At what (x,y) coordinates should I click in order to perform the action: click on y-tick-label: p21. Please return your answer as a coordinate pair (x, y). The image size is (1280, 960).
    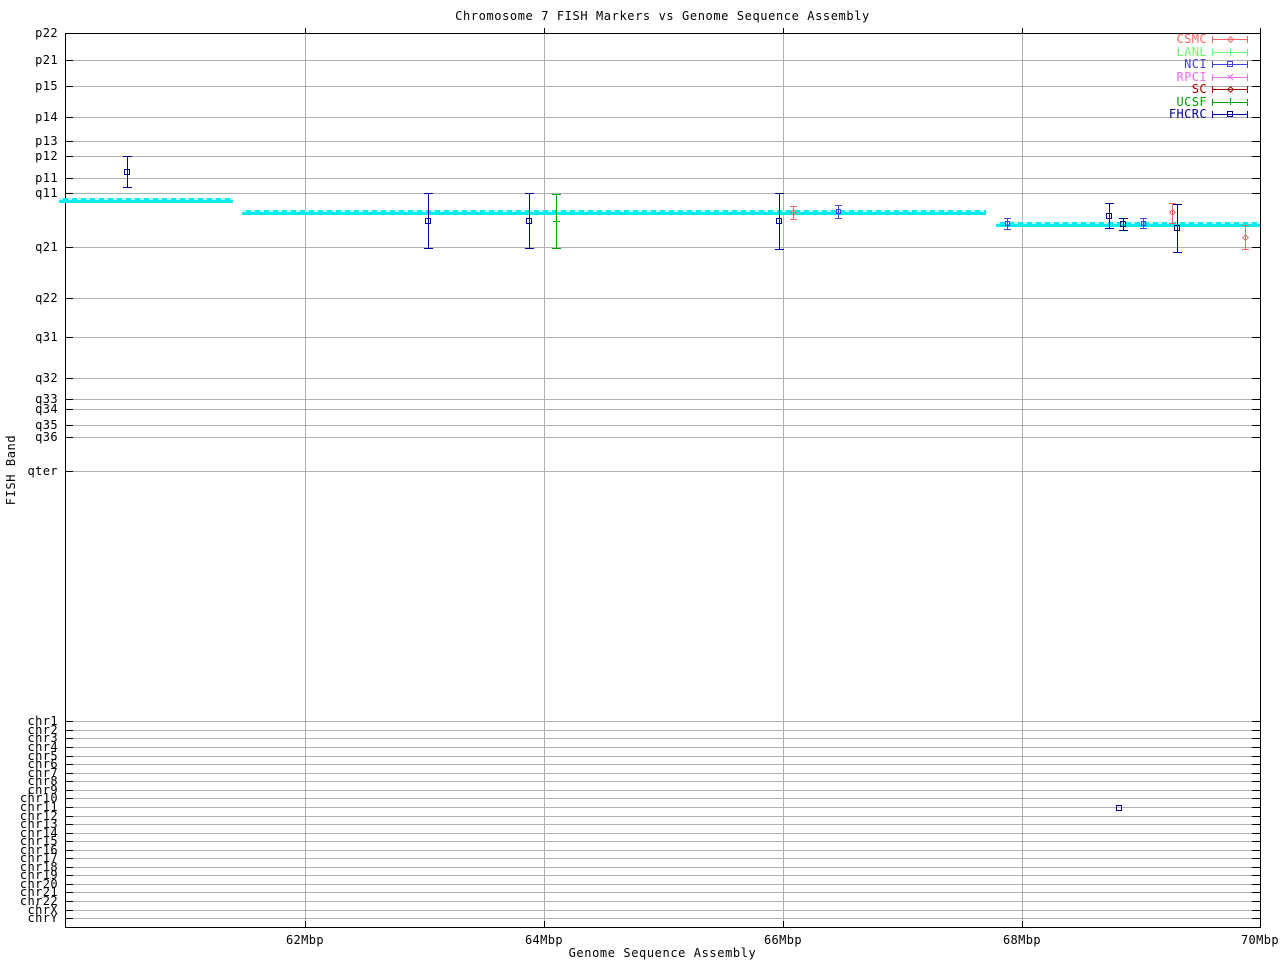
    Looking at the image, I should click on (46, 60).